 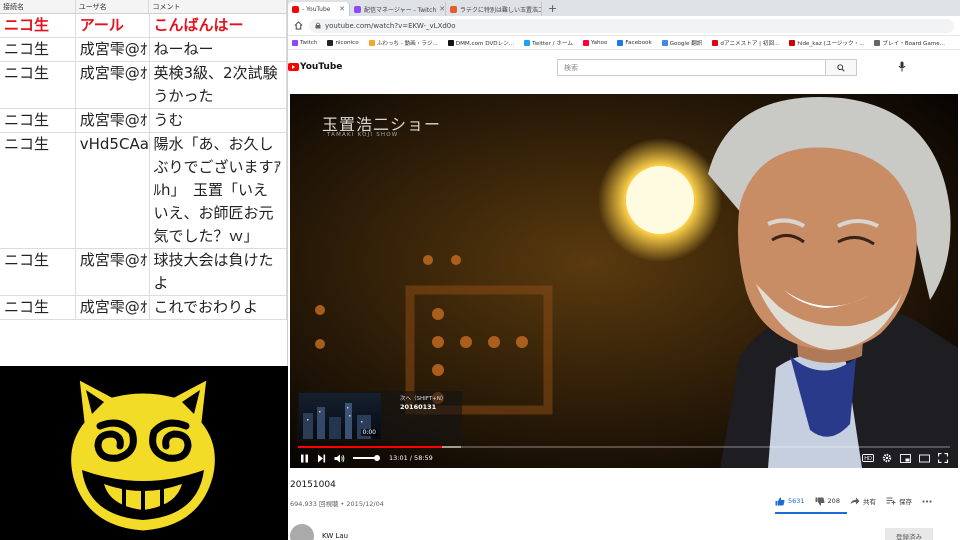 What do you see at coordinates (298, 25) in the screenshot?
I see `home-icon` at bounding box center [298, 25].